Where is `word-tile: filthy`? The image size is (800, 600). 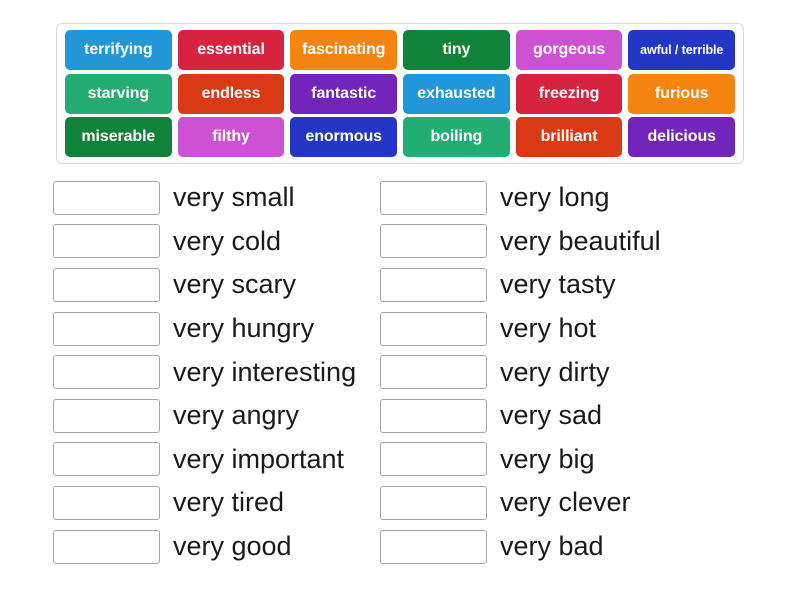 word-tile: filthy is located at coordinates (231, 137).